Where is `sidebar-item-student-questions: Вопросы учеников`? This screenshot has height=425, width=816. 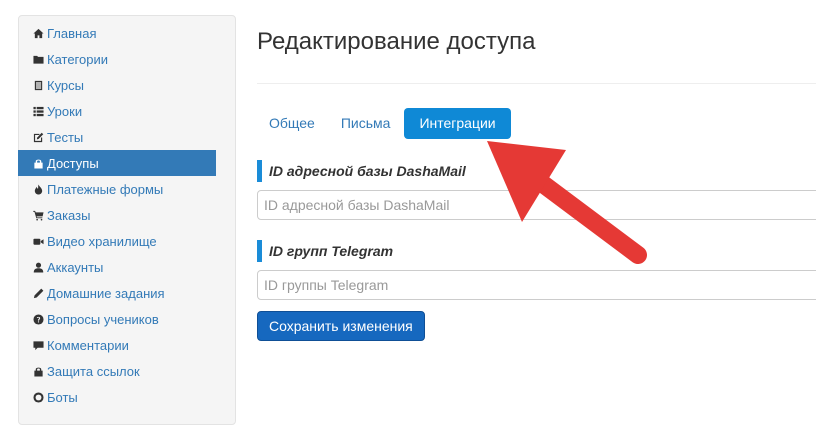
sidebar-item-student-questions: Вопросы учеников is located at coordinates (117, 319).